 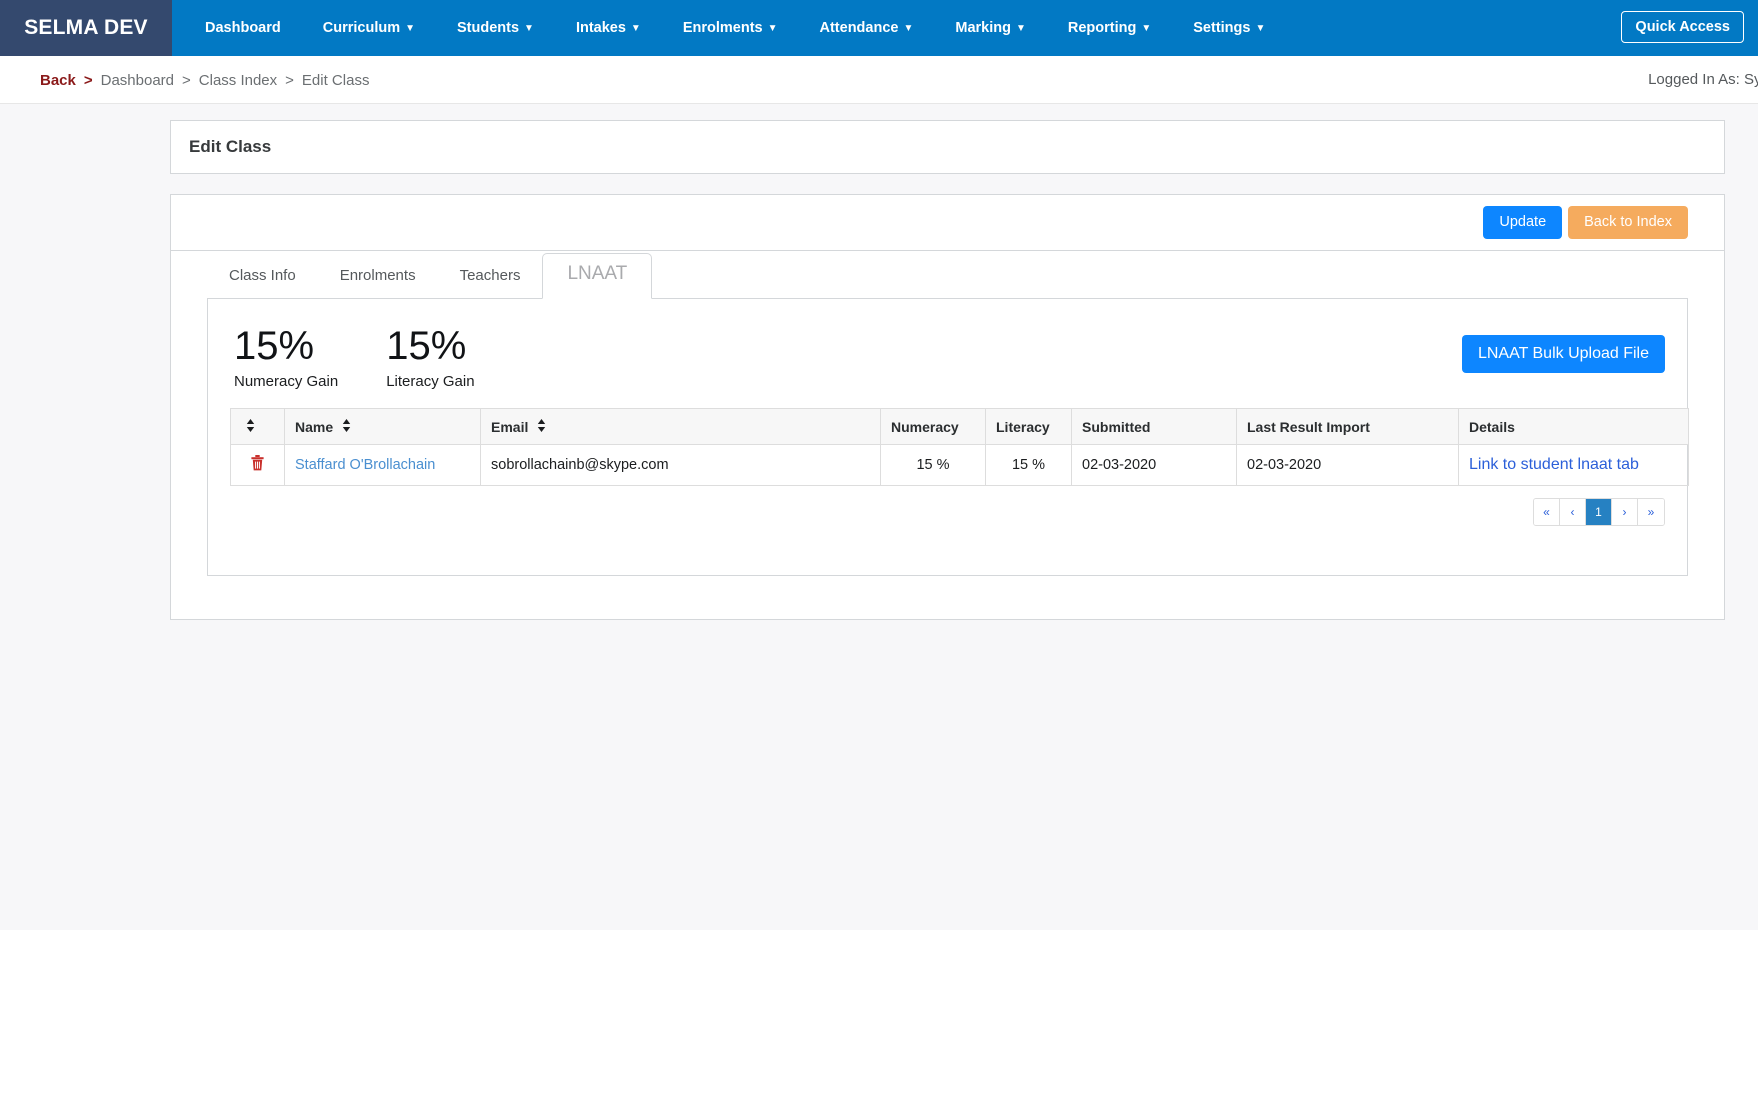 I want to click on column-header-email: Email, so click(x=680, y=426).